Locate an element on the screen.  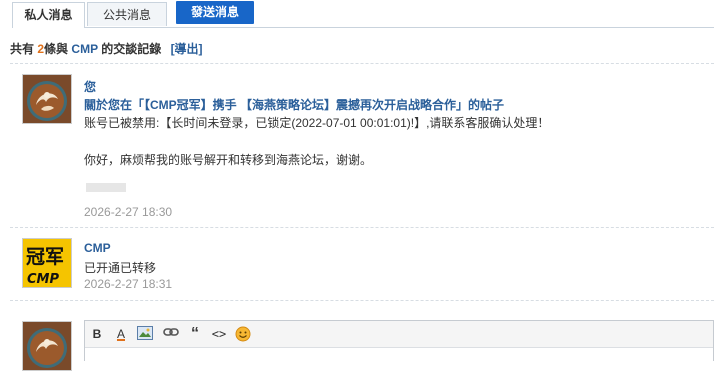
cmp-logo-avatar: 冠军 CMP is located at coordinates (47, 263).